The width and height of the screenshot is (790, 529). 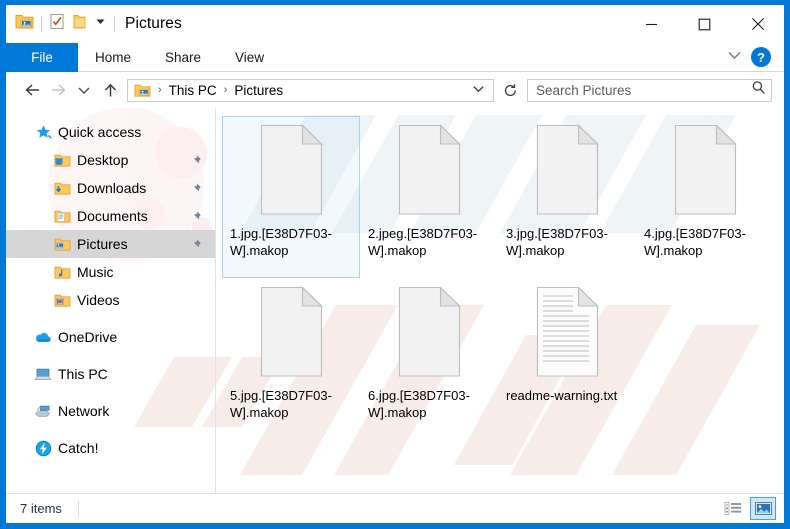 I want to click on file-item: 2.jpeg.[E38D7F03-W].makop, so click(x=429, y=197).